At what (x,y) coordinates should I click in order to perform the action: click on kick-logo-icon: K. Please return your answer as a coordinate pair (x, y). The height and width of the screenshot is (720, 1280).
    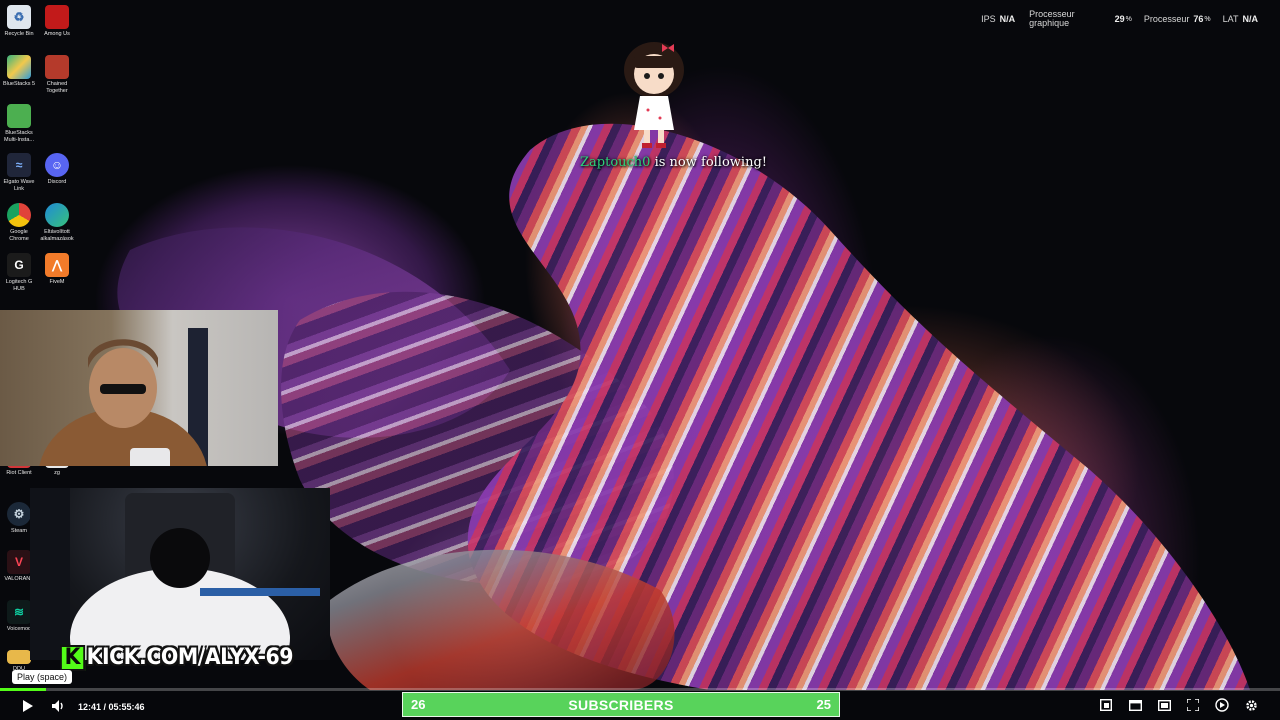
    Looking at the image, I should click on (72, 658).